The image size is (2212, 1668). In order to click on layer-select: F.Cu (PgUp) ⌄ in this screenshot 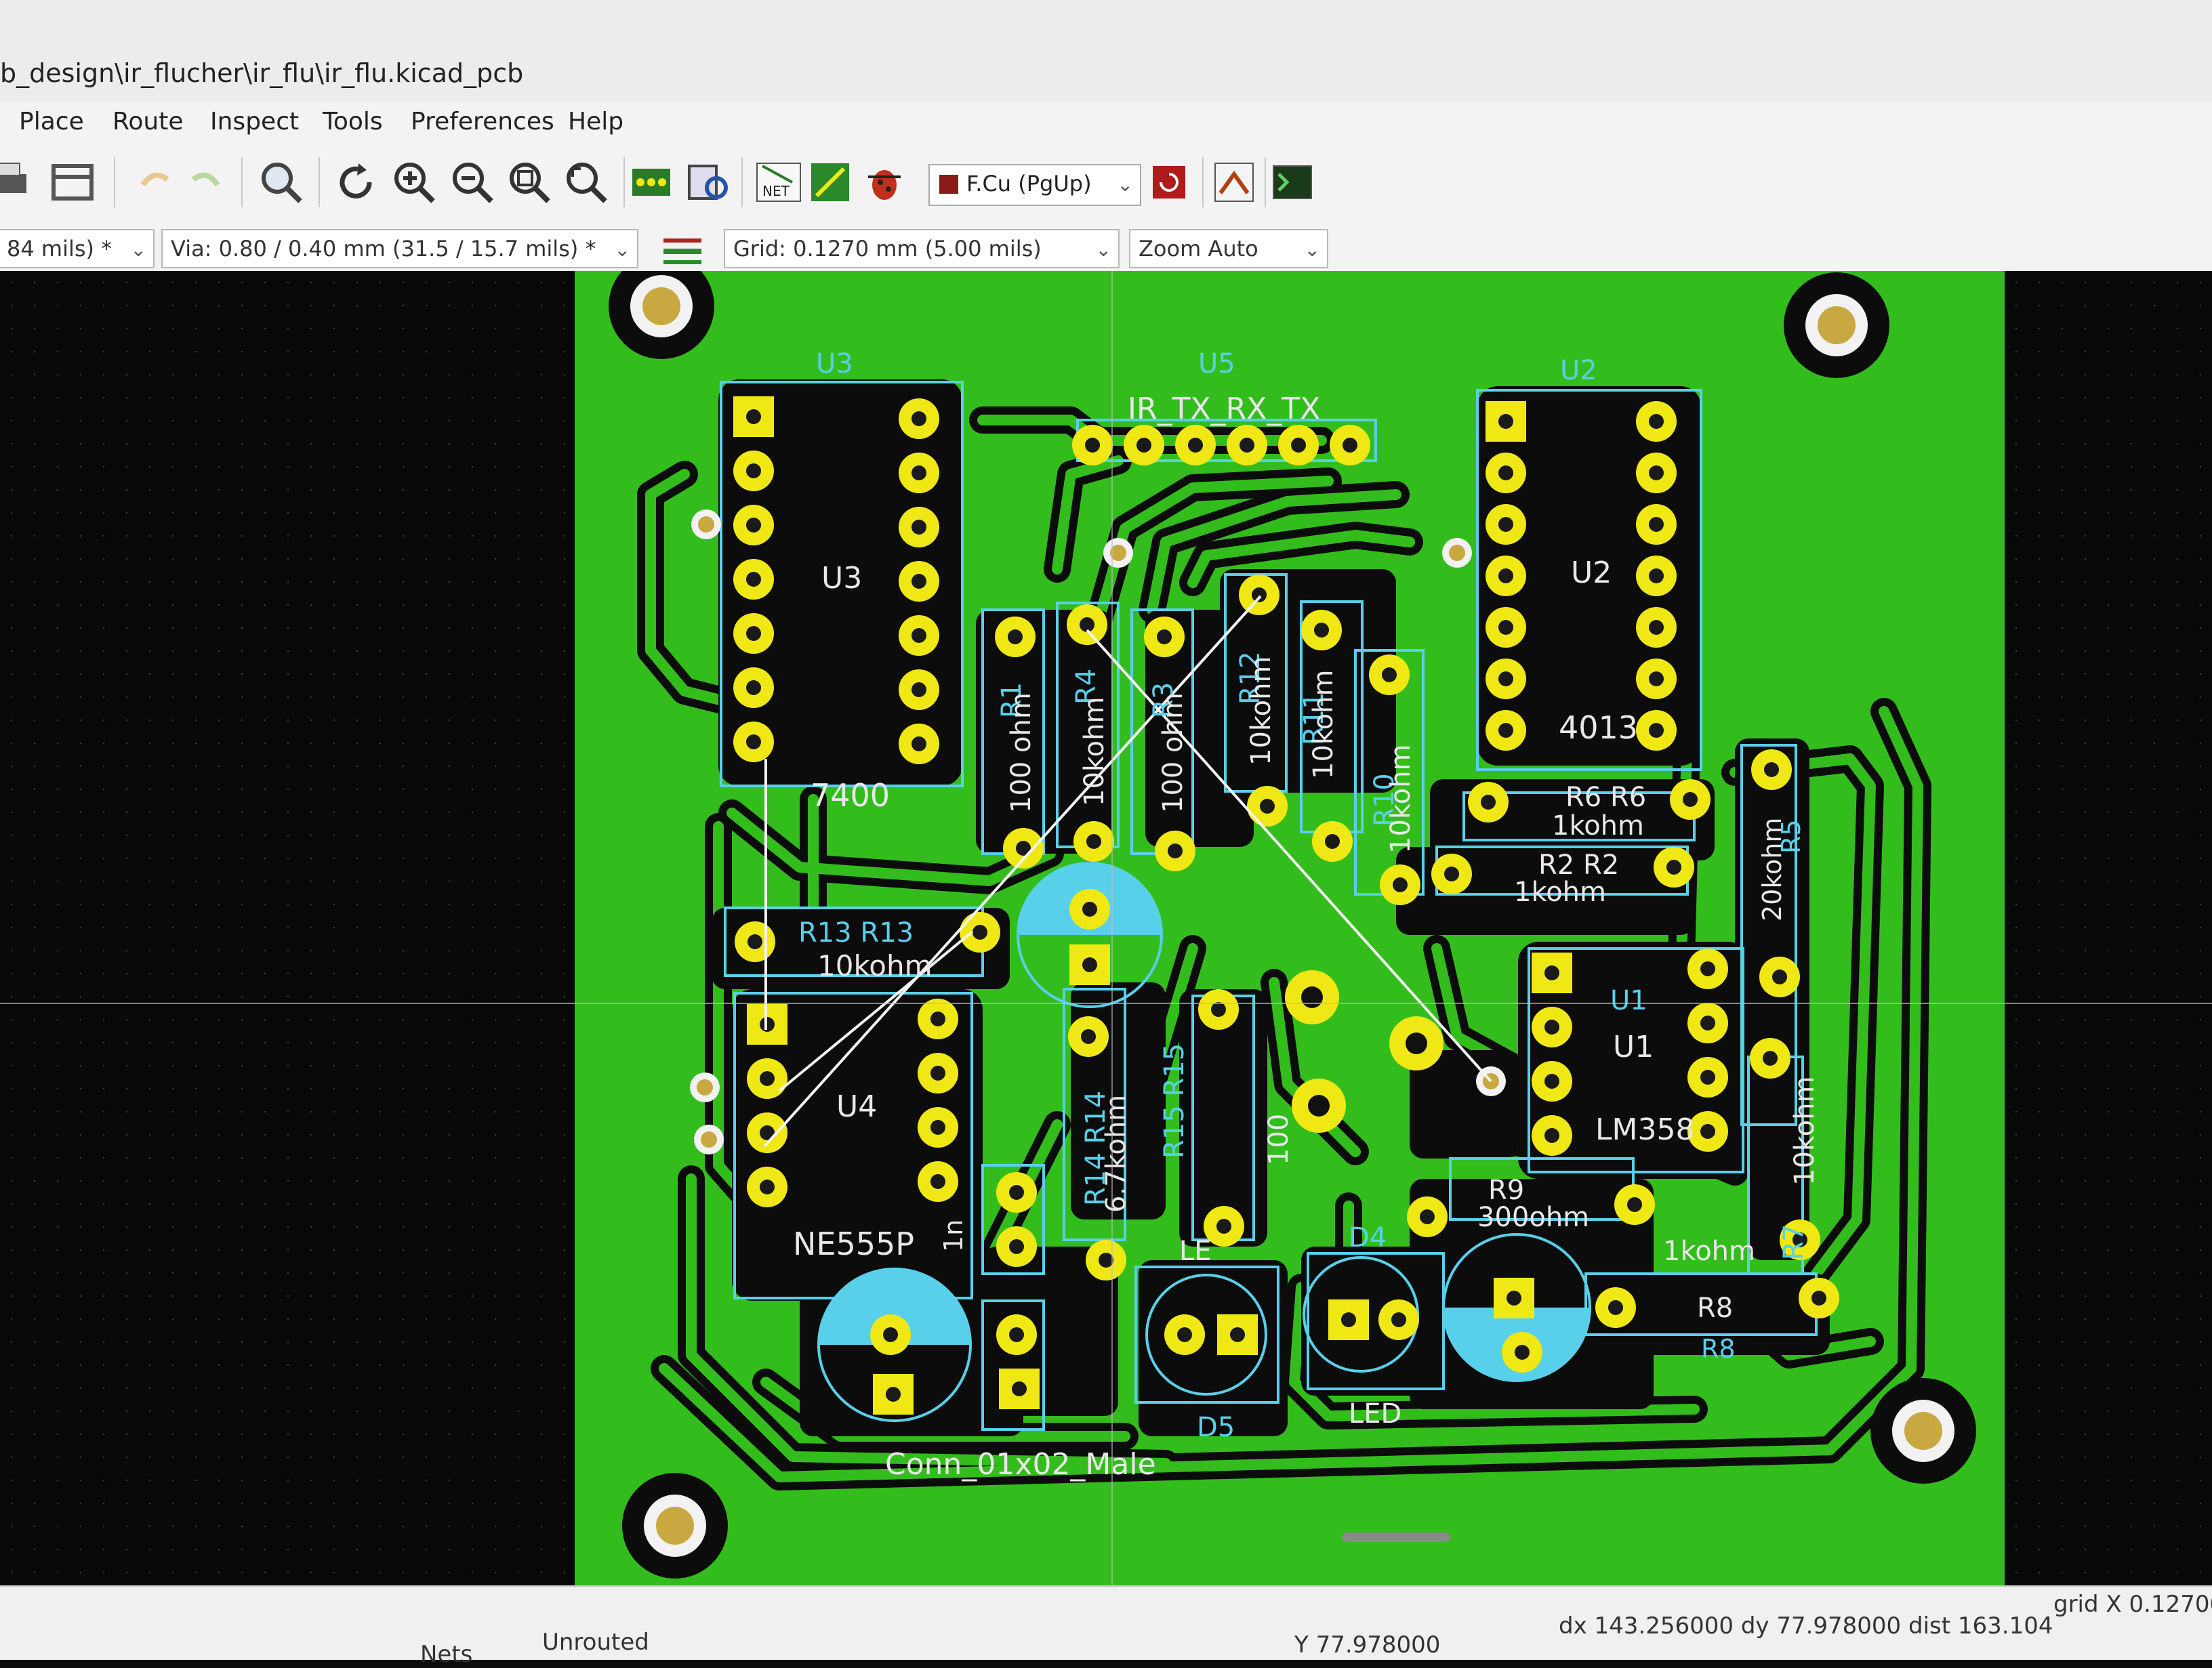, I will do `click(1034, 185)`.